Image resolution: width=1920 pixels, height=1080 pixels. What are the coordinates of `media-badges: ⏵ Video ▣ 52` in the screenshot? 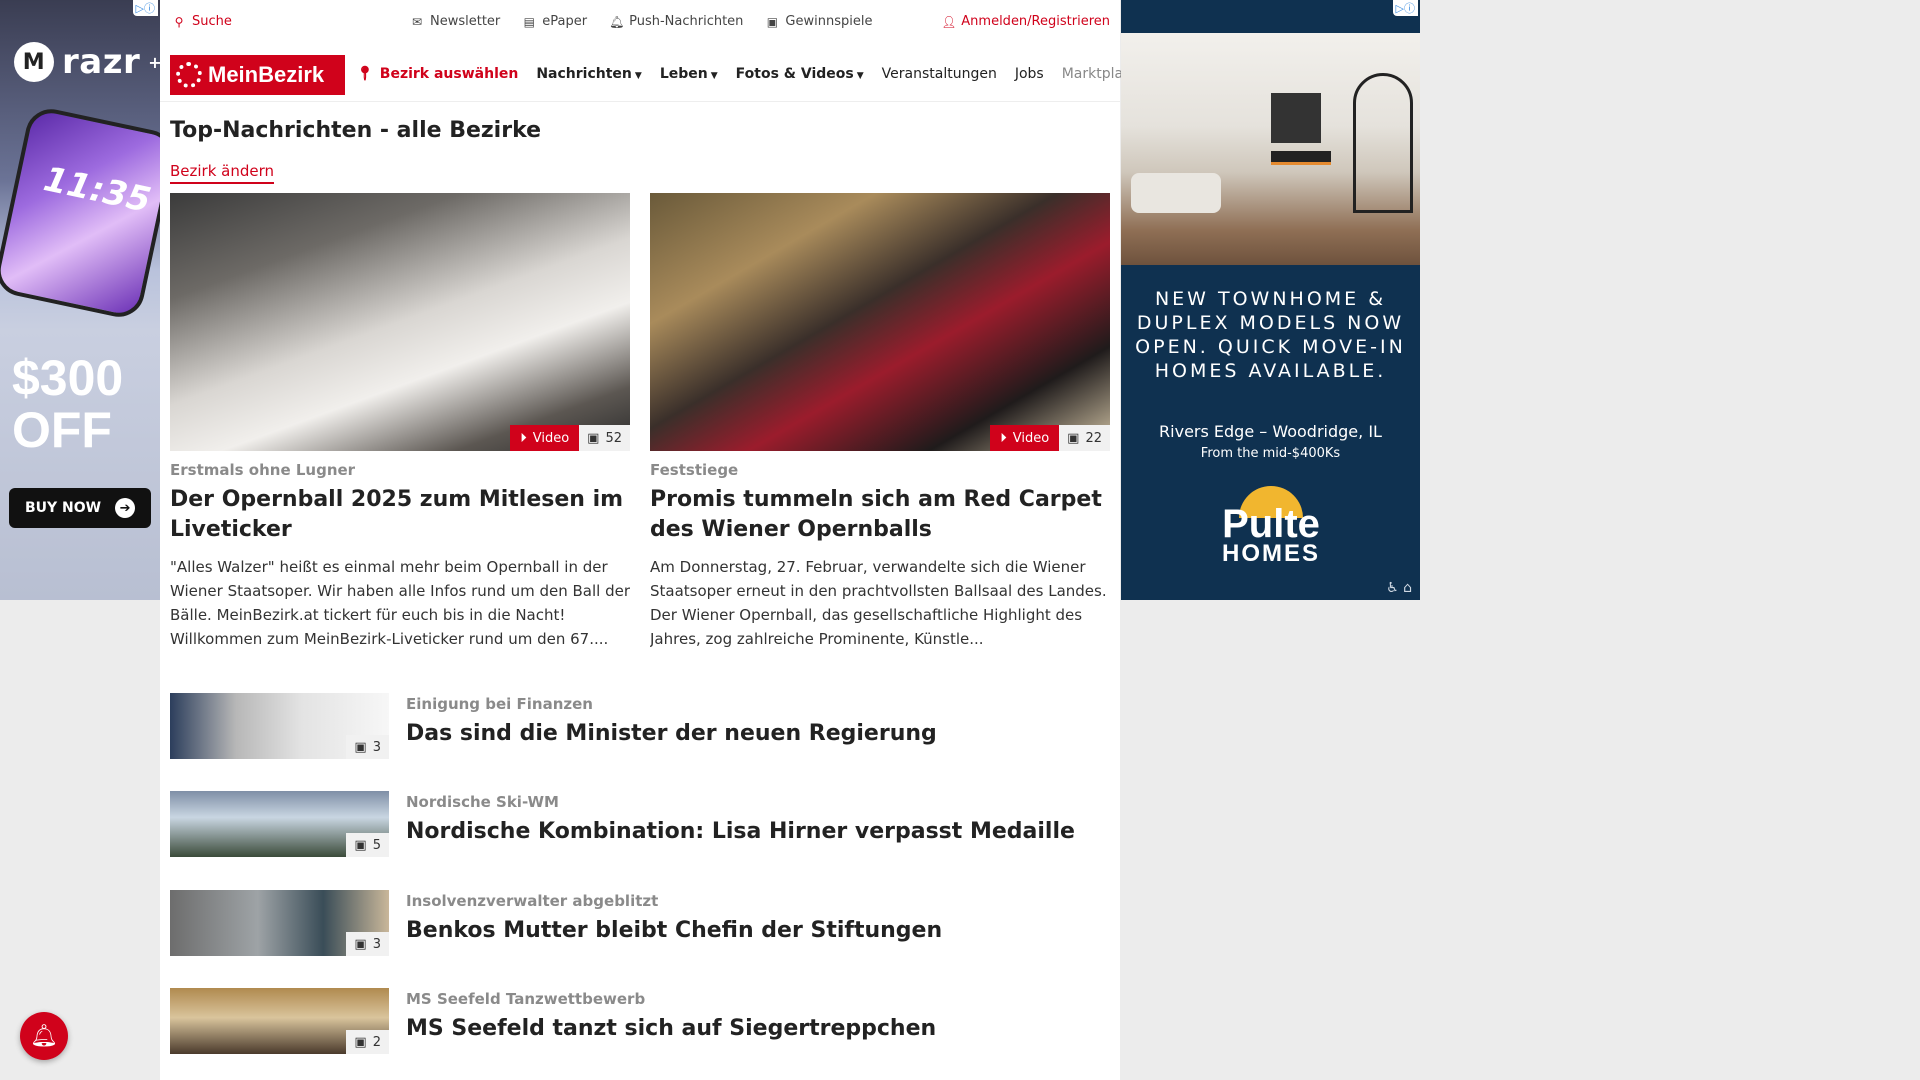 It's located at (570, 438).